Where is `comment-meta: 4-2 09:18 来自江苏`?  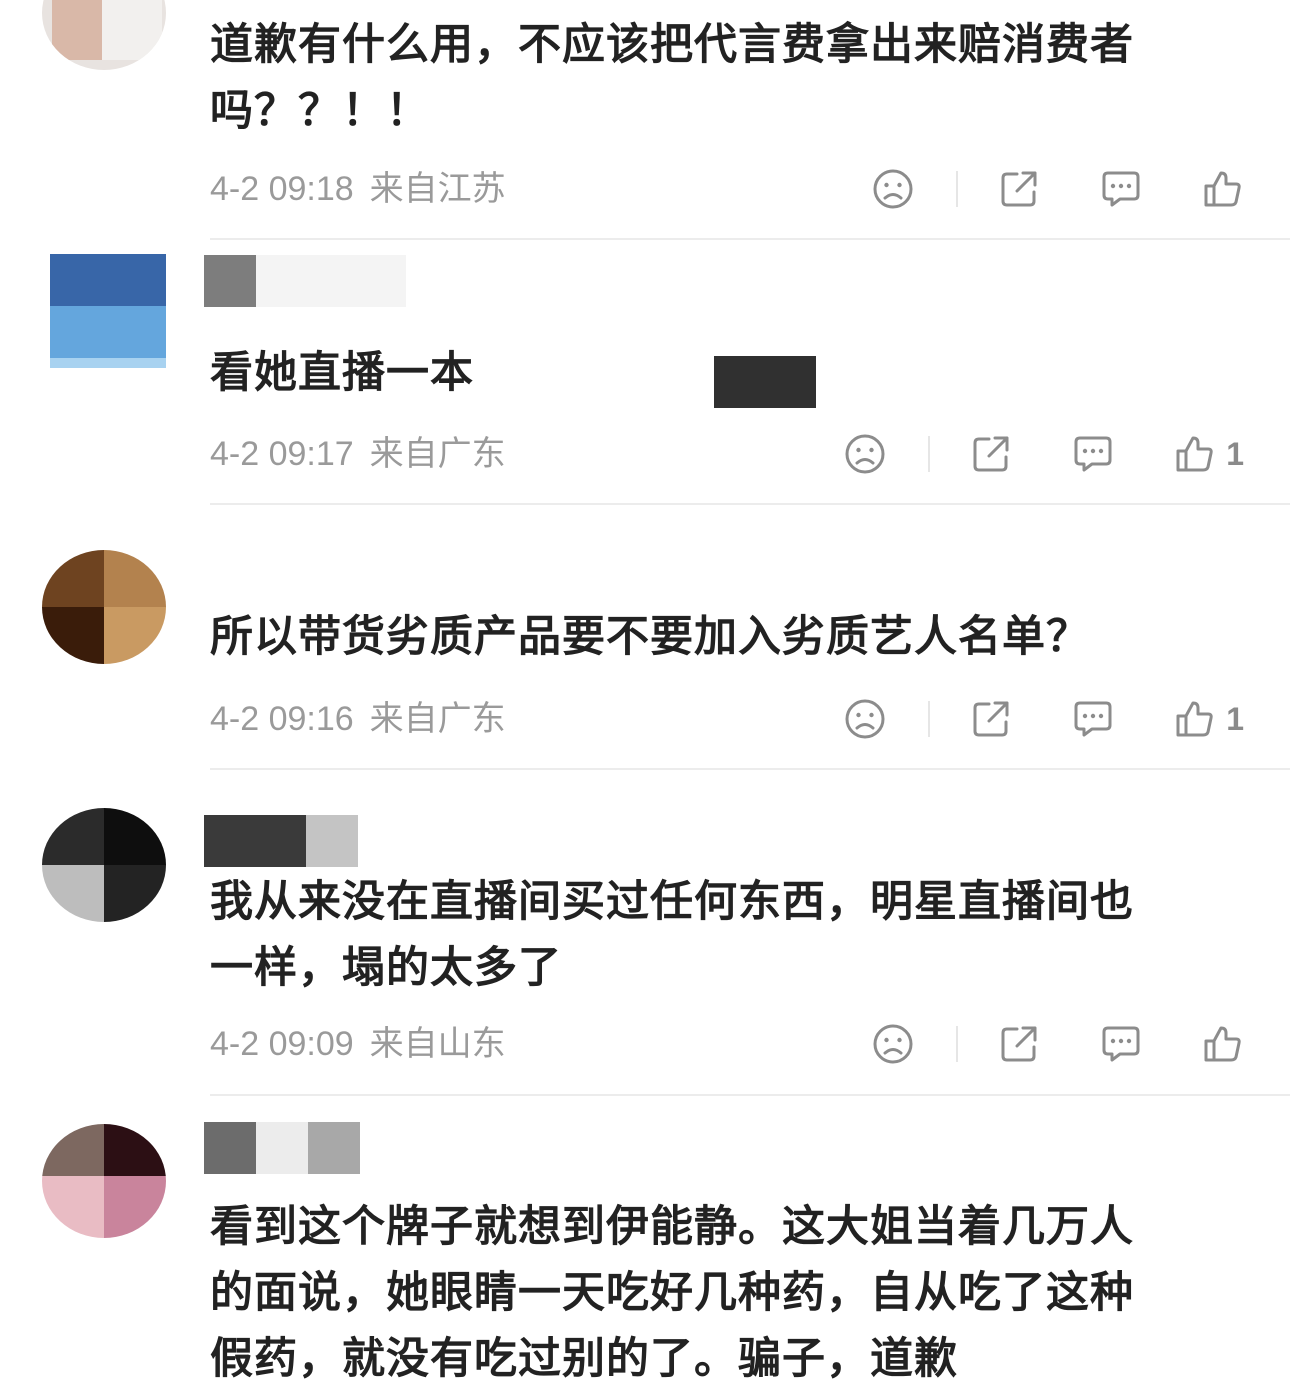 comment-meta: 4-2 09:18 来自江苏 is located at coordinates (358, 189).